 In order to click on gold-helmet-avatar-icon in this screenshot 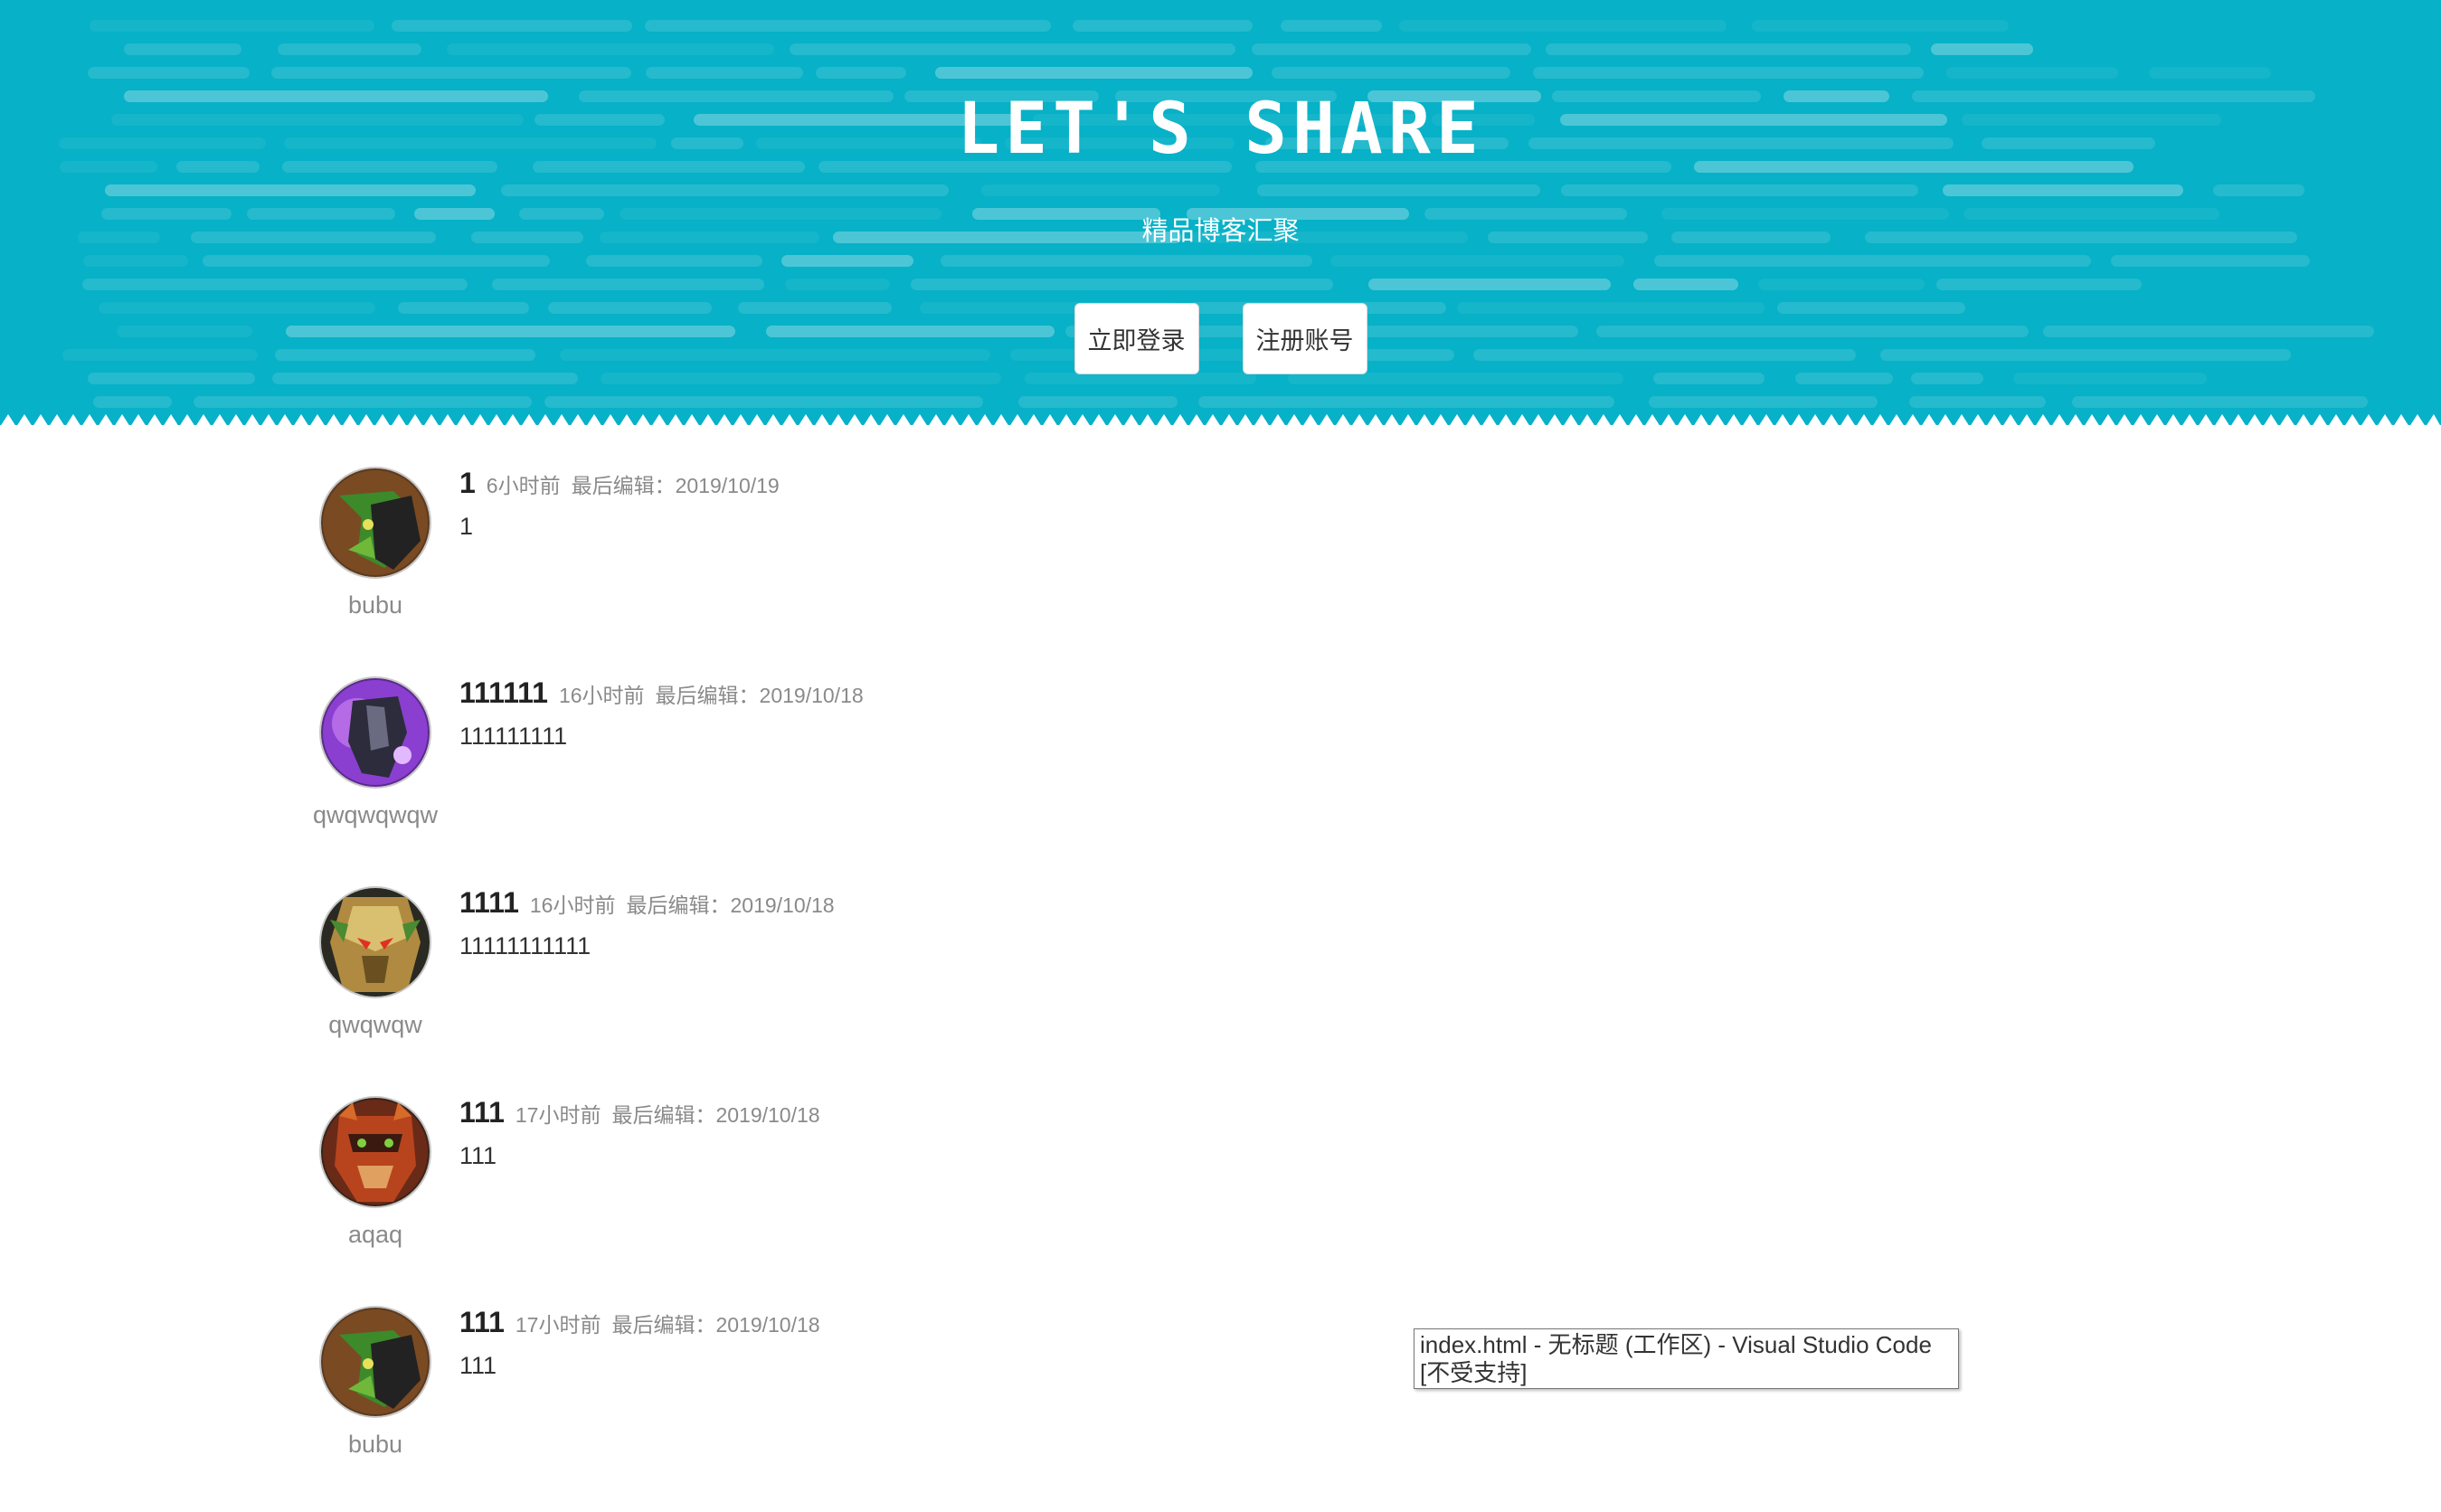, I will do `click(375, 942)`.